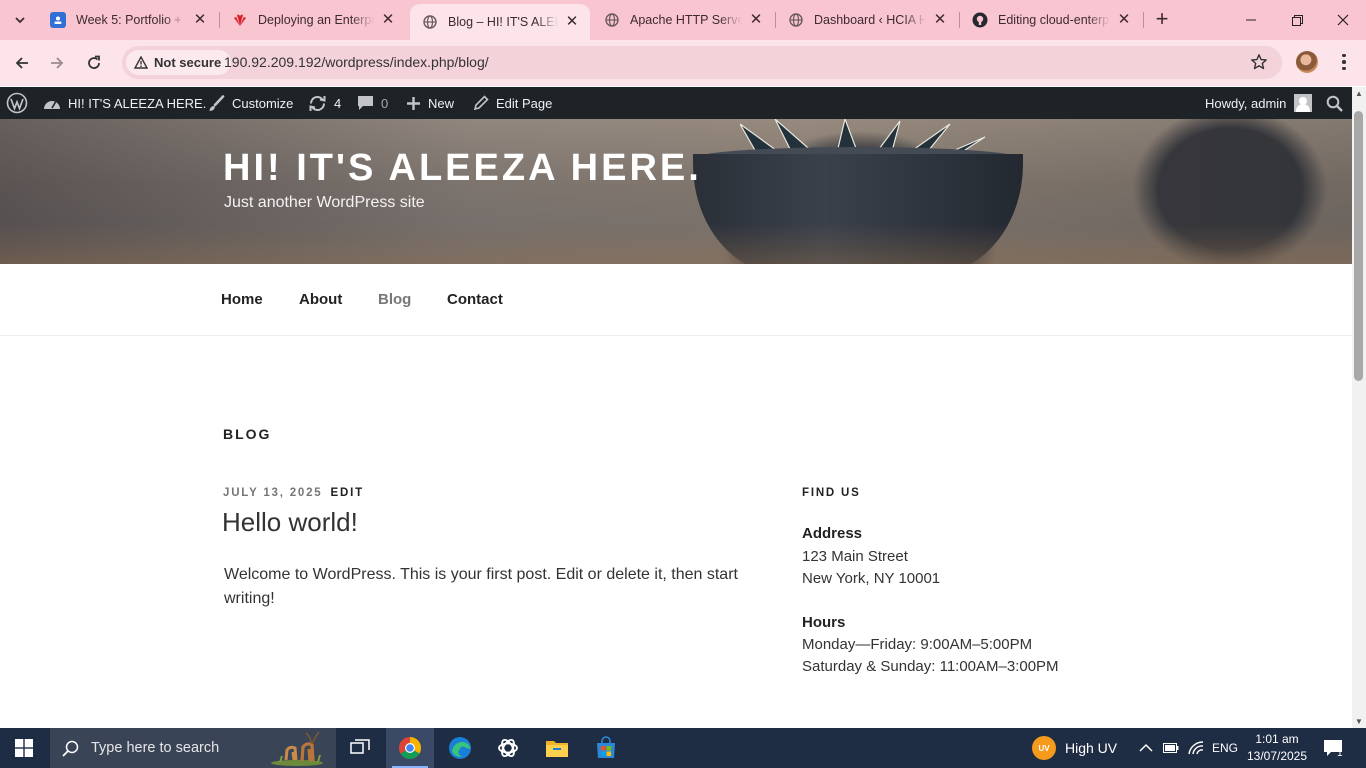  What do you see at coordinates (290, 522) in the screenshot?
I see `post-title: Hello world!` at bounding box center [290, 522].